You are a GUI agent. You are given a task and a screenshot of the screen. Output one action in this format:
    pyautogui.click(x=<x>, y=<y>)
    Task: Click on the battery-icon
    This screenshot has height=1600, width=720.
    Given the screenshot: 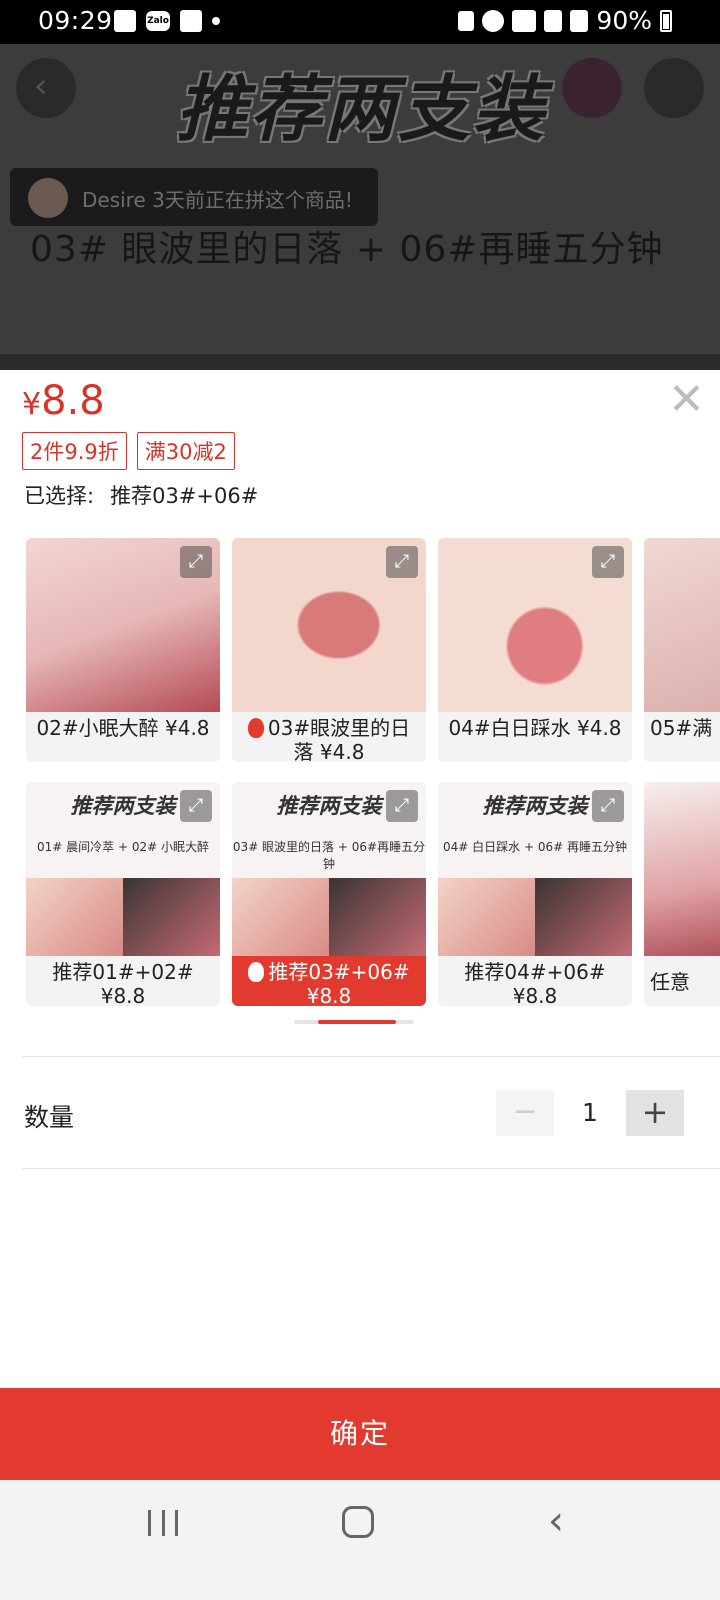 What is the action you would take?
    pyautogui.click(x=666, y=20)
    